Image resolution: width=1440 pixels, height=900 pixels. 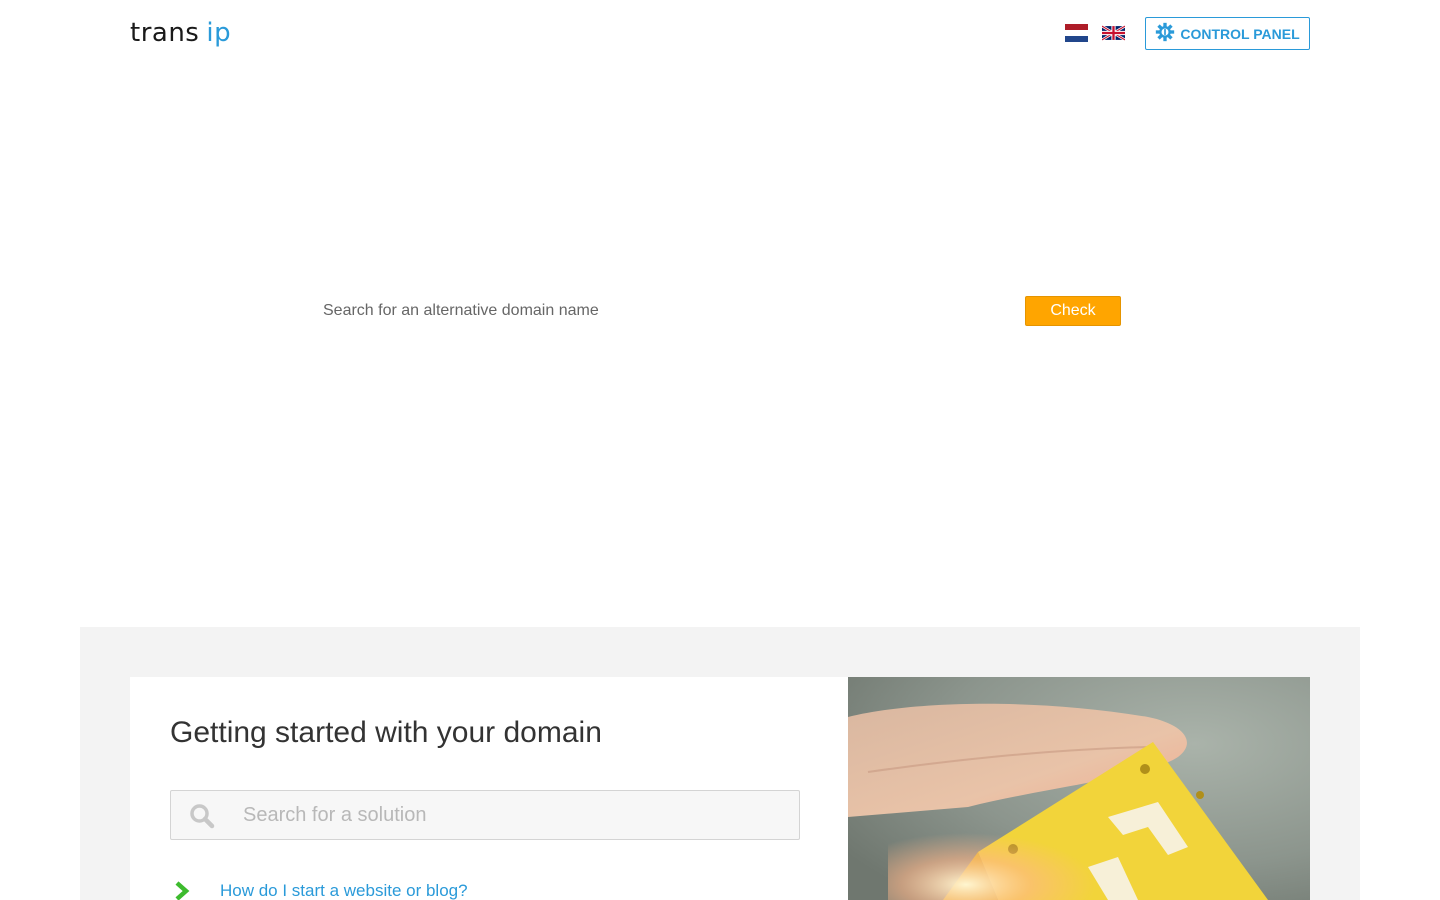 What do you see at coordinates (1113, 33) in the screenshot?
I see `language-flag-en` at bounding box center [1113, 33].